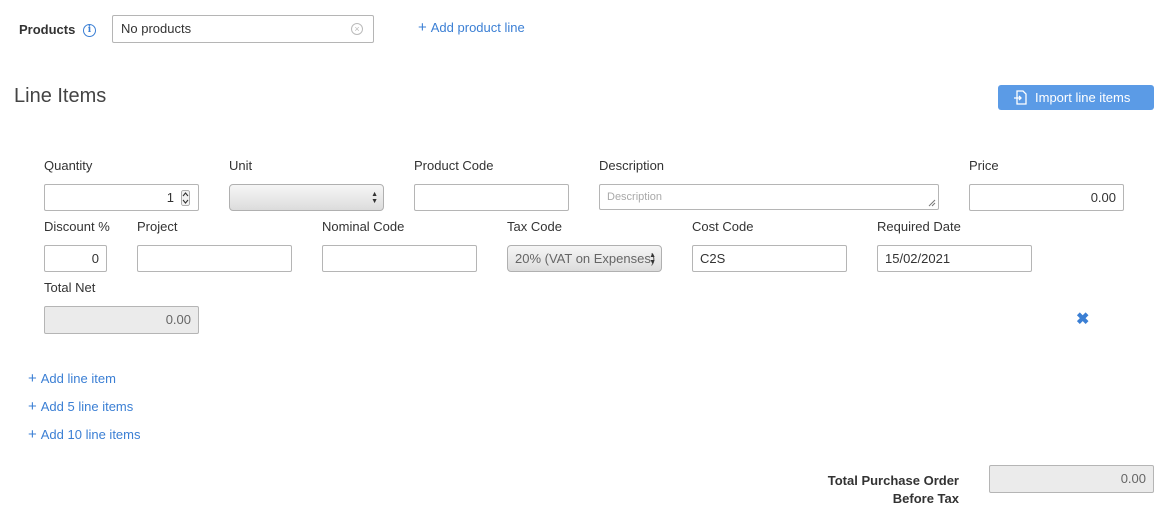  I want to click on products-select-value: No products, so click(156, 28).